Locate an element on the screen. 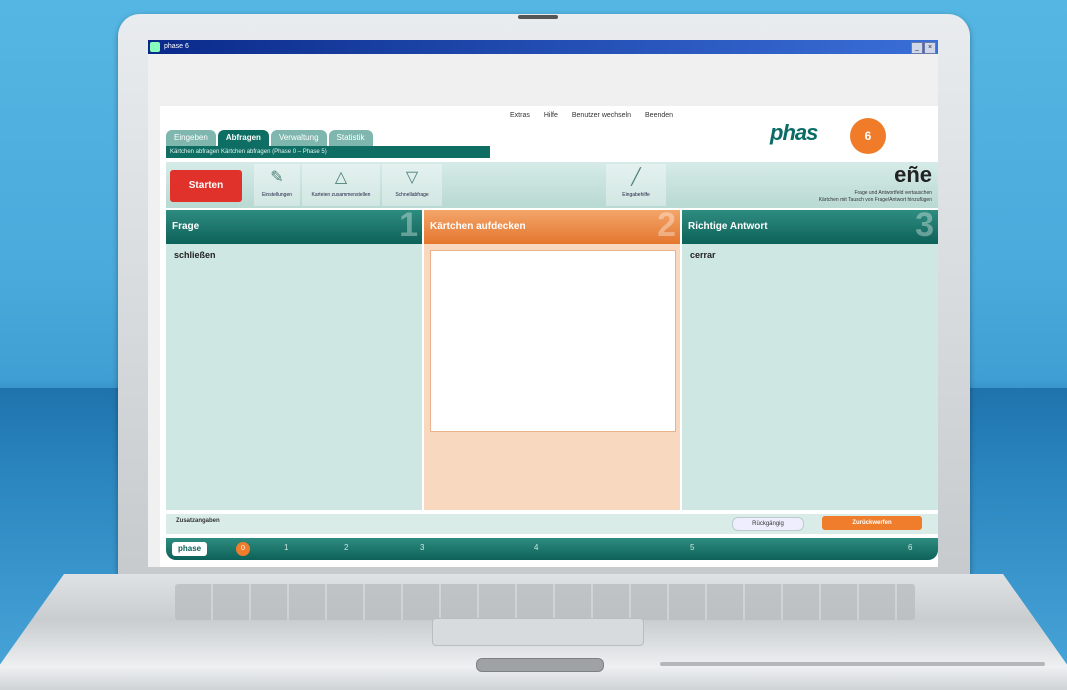 This screenshot has height=690, width=1067. answer-text: cerrar is located at coordinates (703, 255).